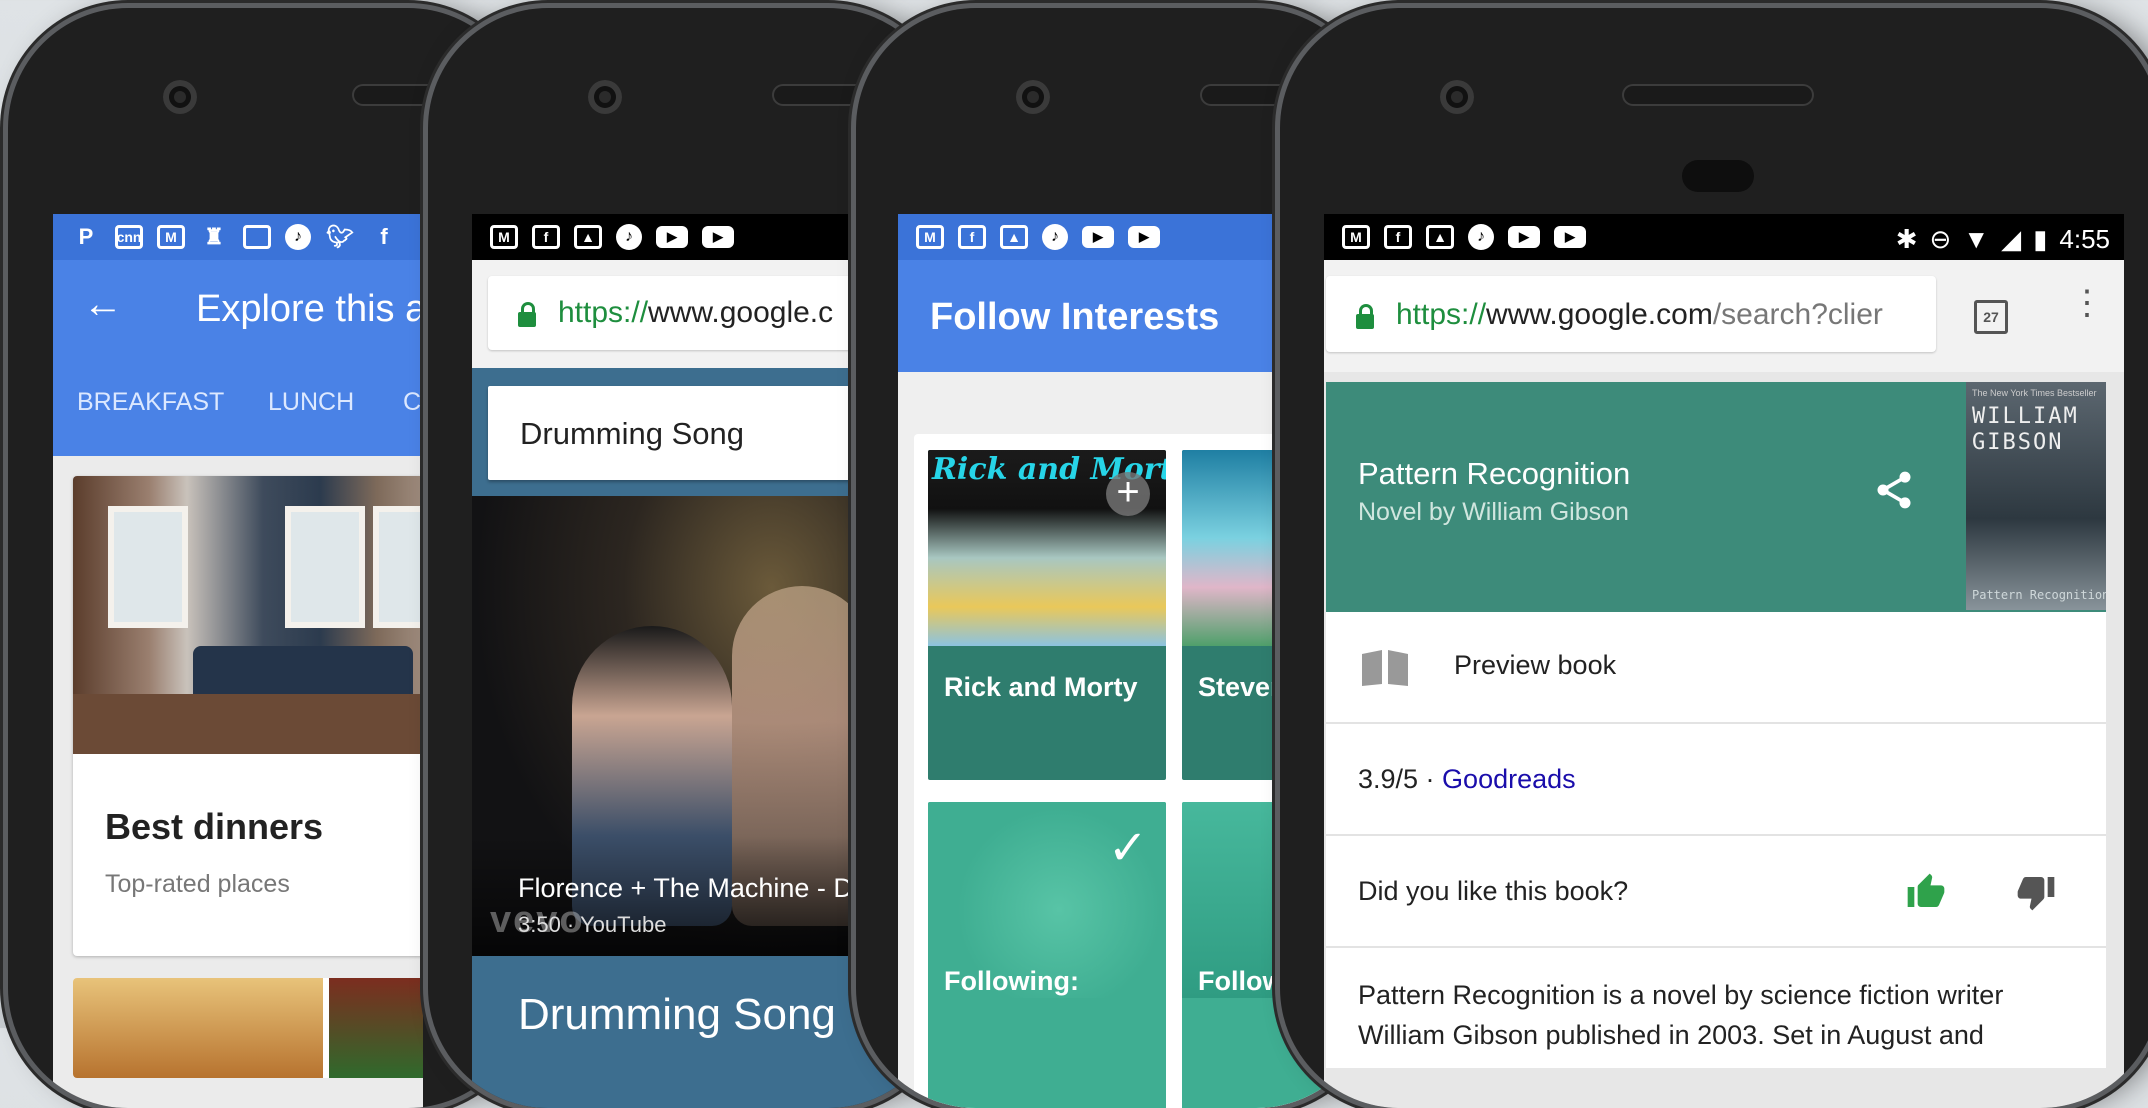 The image size is (2148, 1108). Describe the element at coordinates (1718, 95) in the screenshot. I see `speaker-grille` at that location.